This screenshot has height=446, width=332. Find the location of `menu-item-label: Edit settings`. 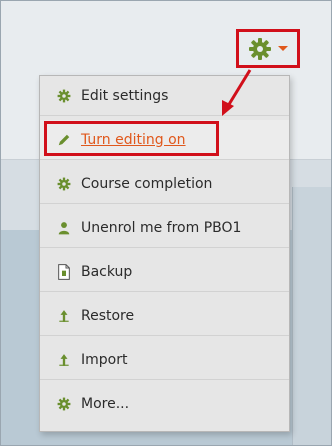

menu-item-label: Edit settings is located at coordinates (125, 95).